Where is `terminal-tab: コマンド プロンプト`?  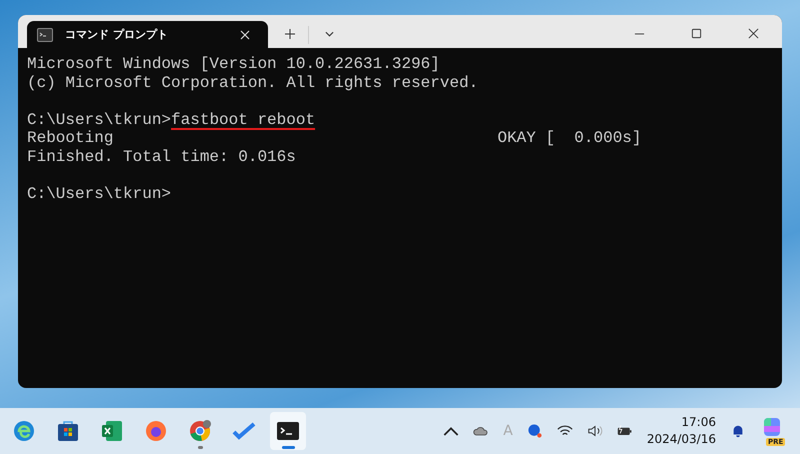 terminal-tab: コマンド プロンプト is located at coordinates (147, 34).